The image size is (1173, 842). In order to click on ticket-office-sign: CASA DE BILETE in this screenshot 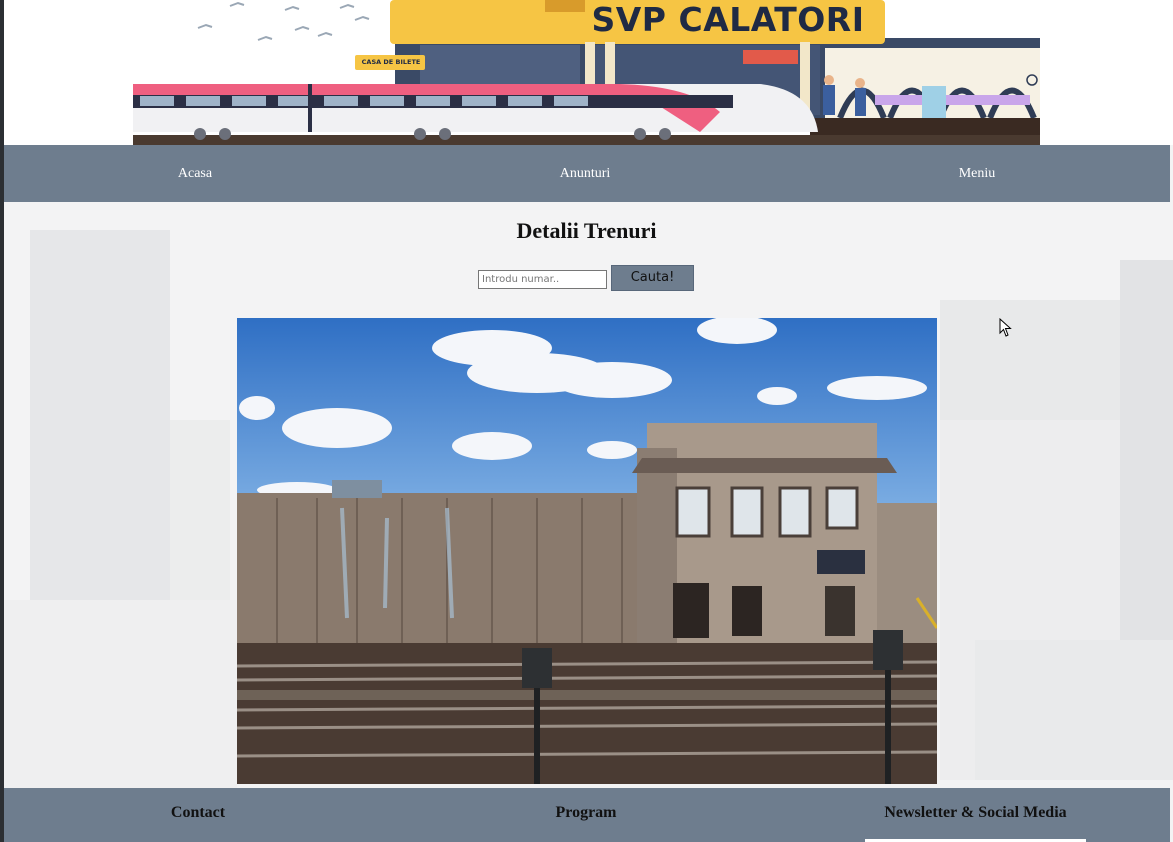, I will do `click(391, 62)`.